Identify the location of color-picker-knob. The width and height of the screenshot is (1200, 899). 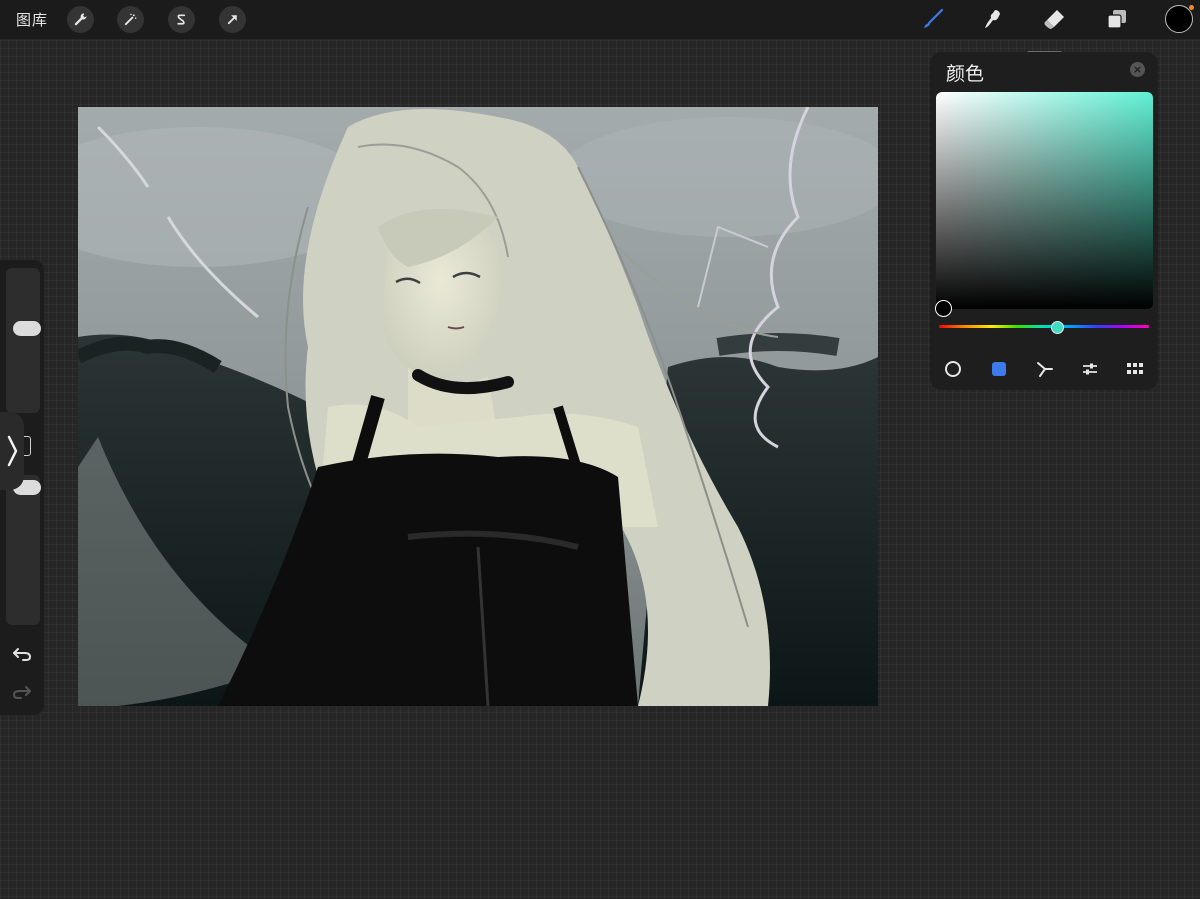
(943, 308).